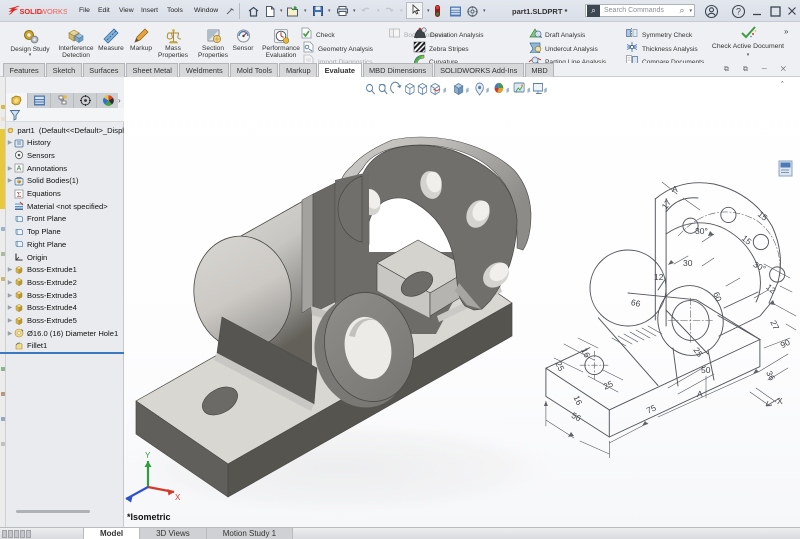 This screenshot has width=800, height=539. What do you see at coordinates (576, 416) in the screenshot?
I see `svg-text: 56` at bounding box center [576, 416].